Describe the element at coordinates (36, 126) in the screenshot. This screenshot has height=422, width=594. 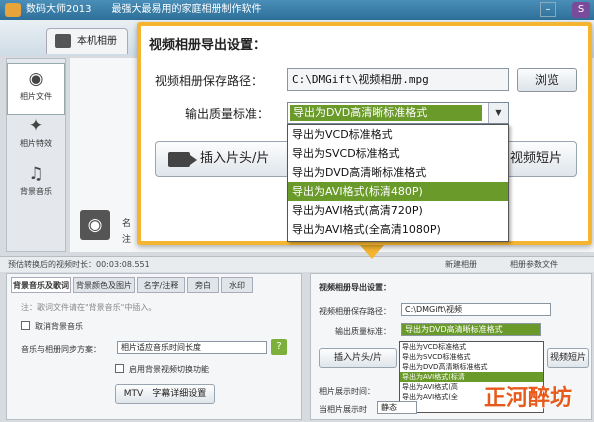
I see `effects-icon: ✦` at that location.